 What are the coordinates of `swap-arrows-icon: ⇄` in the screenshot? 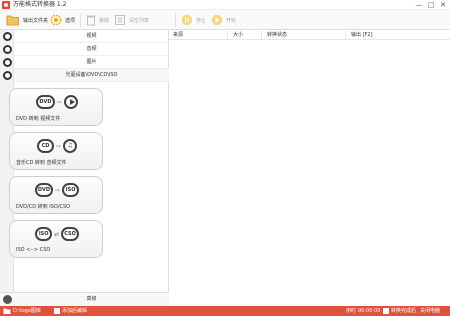 It's located at (57, 234).